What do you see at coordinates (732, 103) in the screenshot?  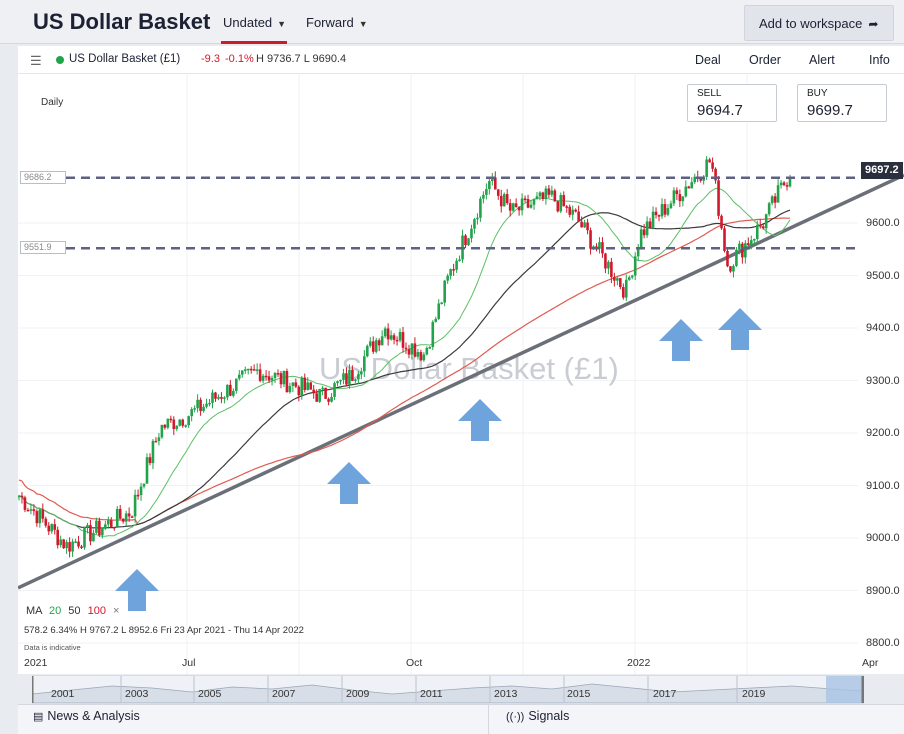 I see `sell-box: SELL 9694.7` at bounding box center [732, 103].